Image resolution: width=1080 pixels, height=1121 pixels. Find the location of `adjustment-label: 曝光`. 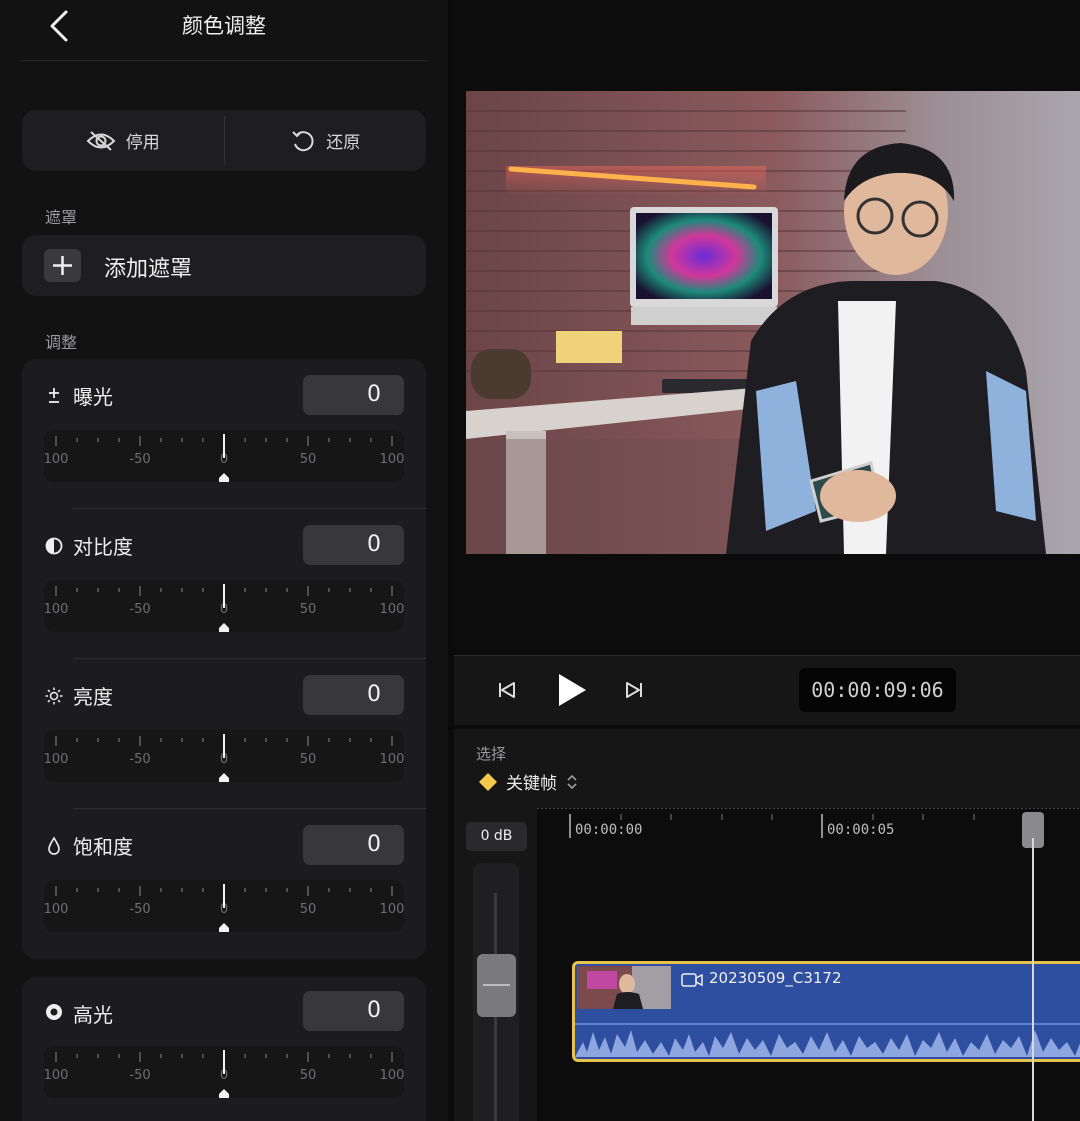

adjustment-label: 曝光 is located at coordinates (93, 397).